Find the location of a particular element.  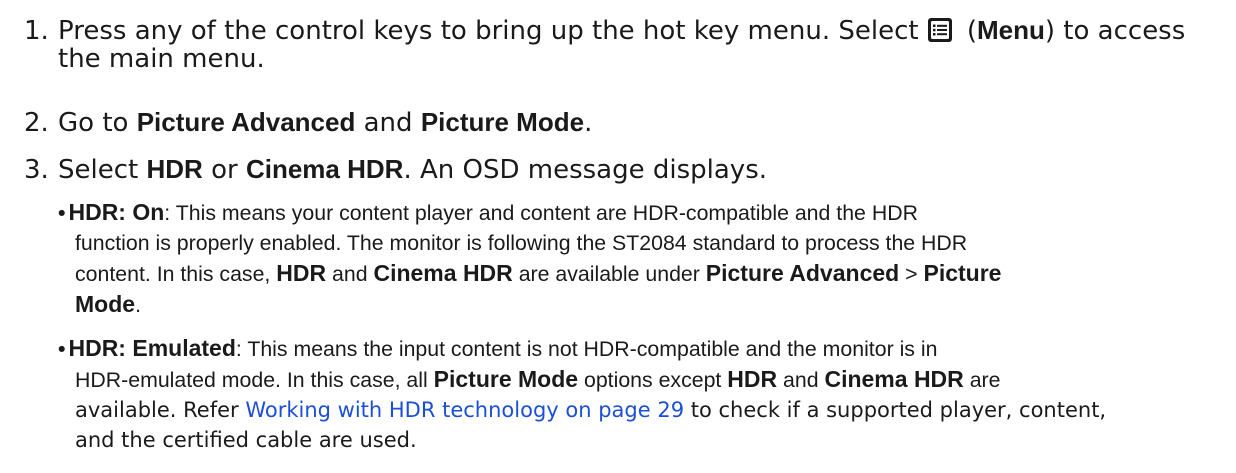

step-text: . An OSD message displays. is located at coordinates (585, 170).